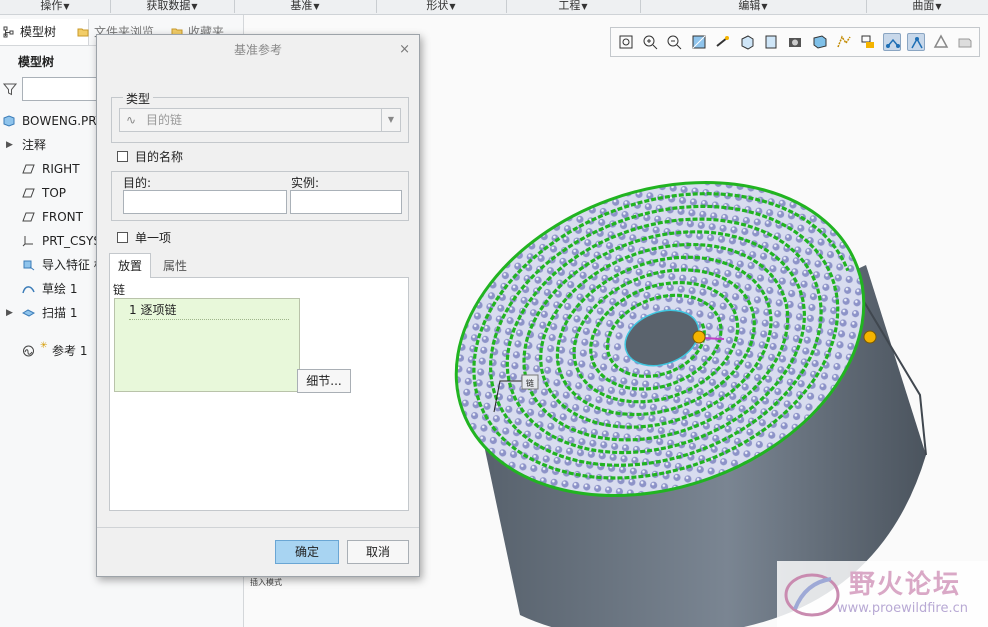  I want to click on datum-display-filter-icon-glyph, so click(844, 41).